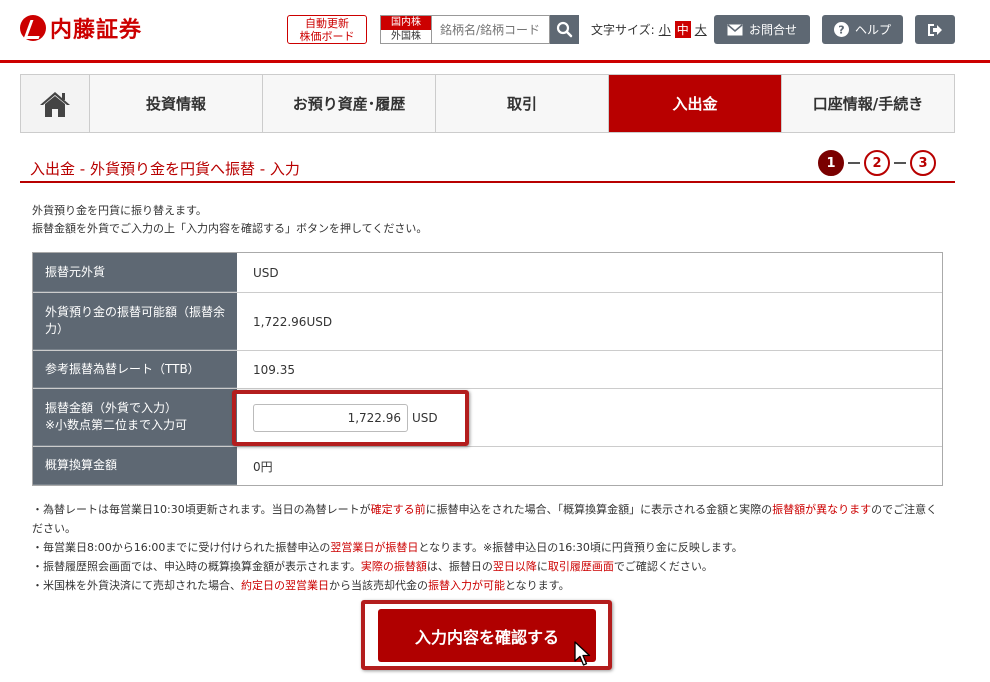 The width and height of the screenshot is (990, 682). What do you see at coordinates (135, 369) in the screenshot?
I see `row-label: 参考振替為替レート（TTB）` at bounding box center [135, 369].